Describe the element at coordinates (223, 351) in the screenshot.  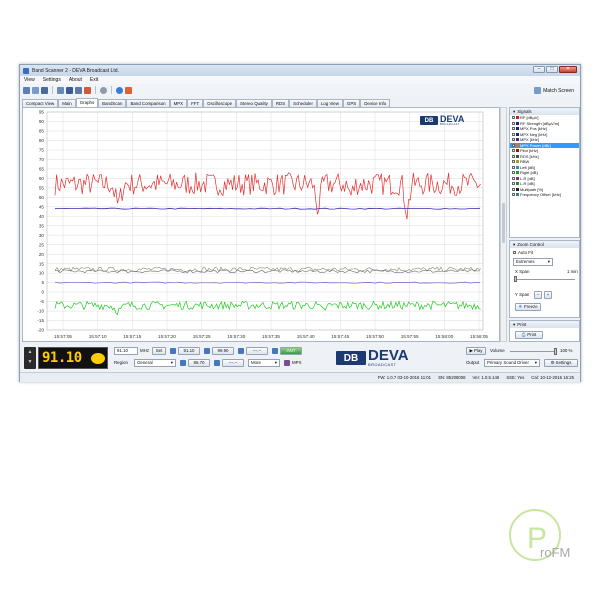
I see `memory-2-button: 99.90` at that location.